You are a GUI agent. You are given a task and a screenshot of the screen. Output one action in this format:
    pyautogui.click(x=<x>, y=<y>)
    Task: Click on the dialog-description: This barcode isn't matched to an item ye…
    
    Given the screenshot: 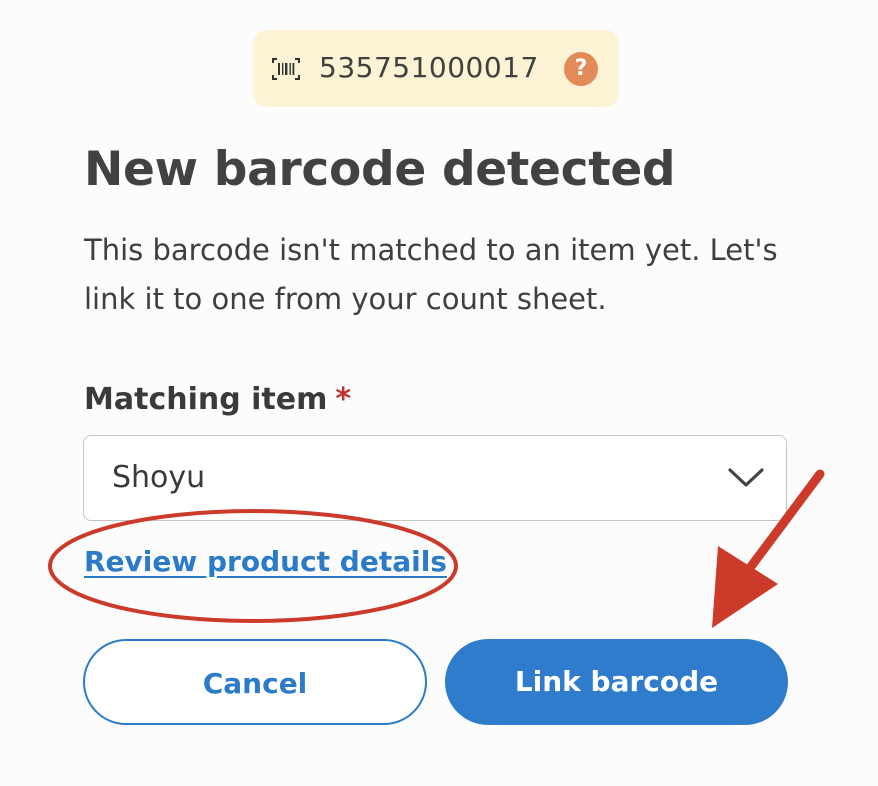 What is the action you would take?
    pyautogui.click(x=431, y=274)
    